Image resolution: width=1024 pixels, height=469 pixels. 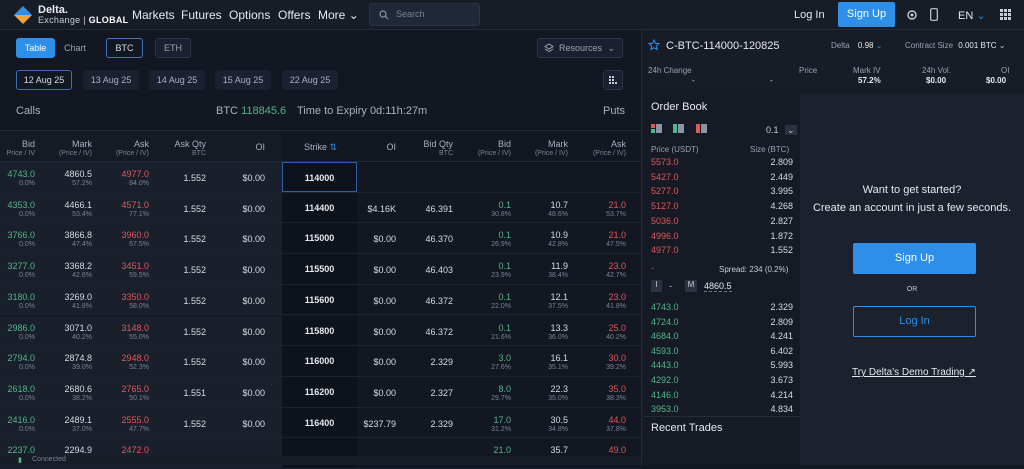 What do you see at coordinates (249, 15) in the screenshot?
I see `nav-options: Options` at bounding box center [249, 15].